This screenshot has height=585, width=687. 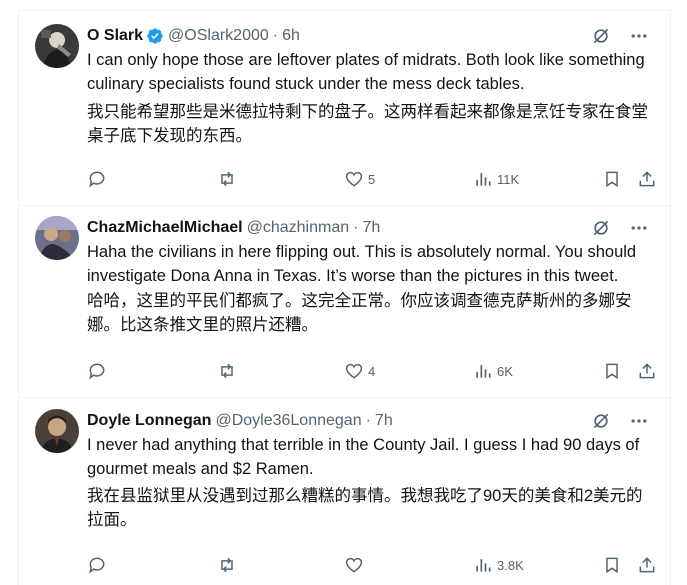 What do you see at coordinates (365, 508) in the screenshot?
I see `tweet-text-zh: 我在县监狱里从没遇到过那么糟糕的事情。我想我吃了90天的美食和2美元的拉面。` at bounding box center [365, 508].